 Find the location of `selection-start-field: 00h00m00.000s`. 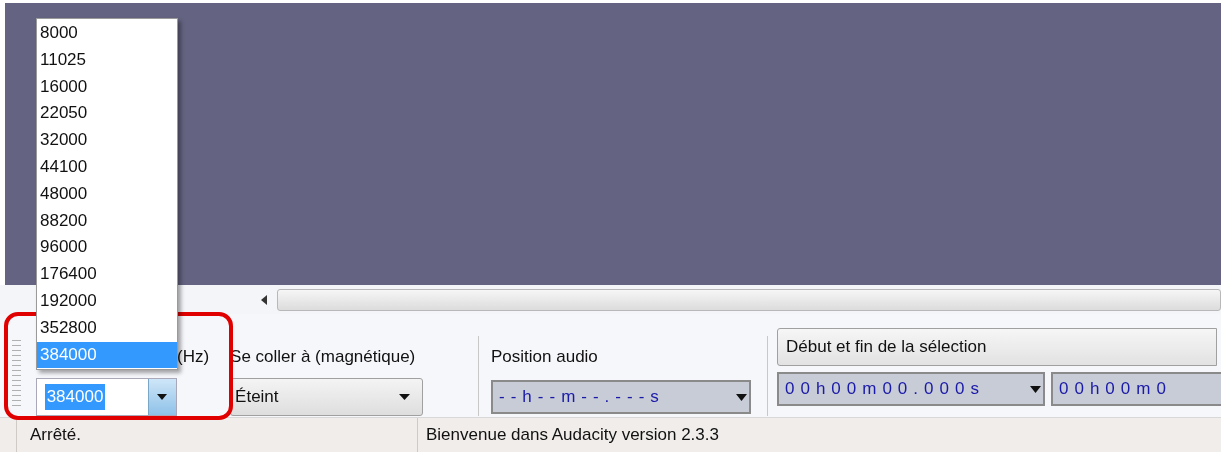

selection-start-field: 00h00m00.000s is located at coordinates (911, 389).